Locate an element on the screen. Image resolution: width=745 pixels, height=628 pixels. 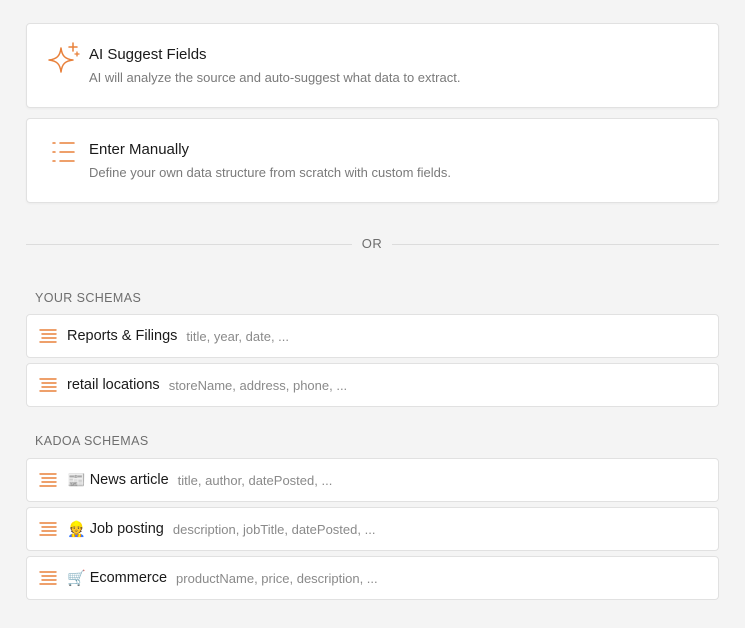
or-divider-label: OR is located at coordinates (372, 243).